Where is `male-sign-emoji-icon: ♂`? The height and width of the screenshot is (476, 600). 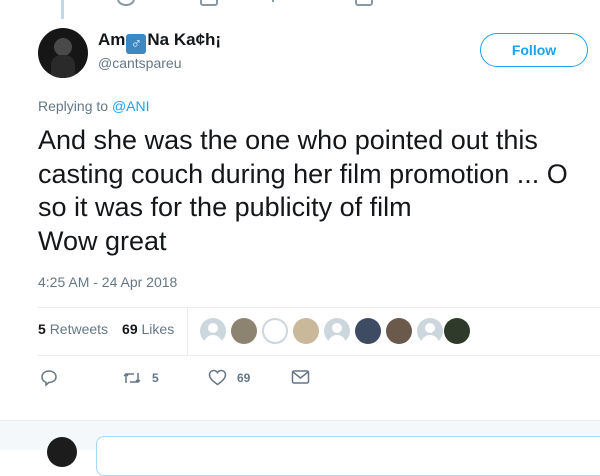
male-sign-emoji-icon: ♂ is located at coordinates (136, 44).